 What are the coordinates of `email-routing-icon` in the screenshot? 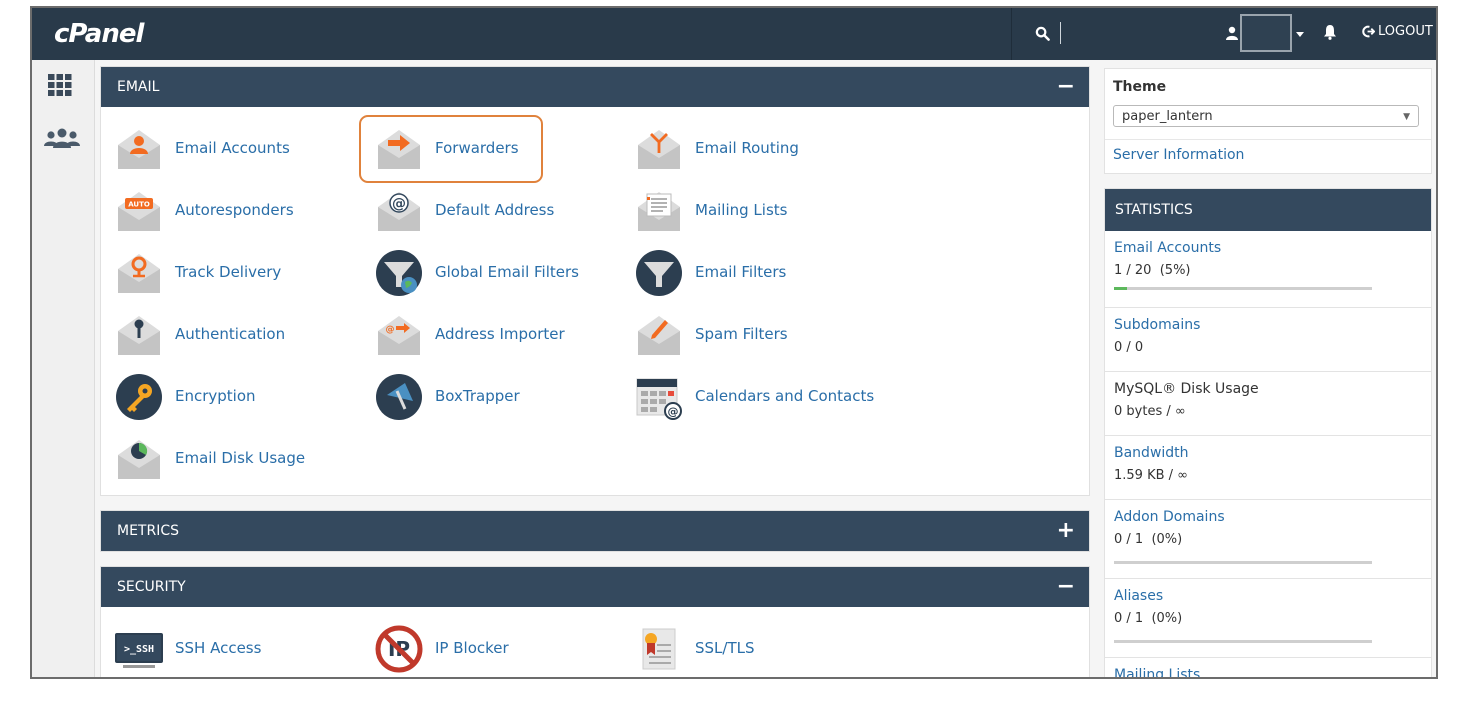 It's located at (659, 149).